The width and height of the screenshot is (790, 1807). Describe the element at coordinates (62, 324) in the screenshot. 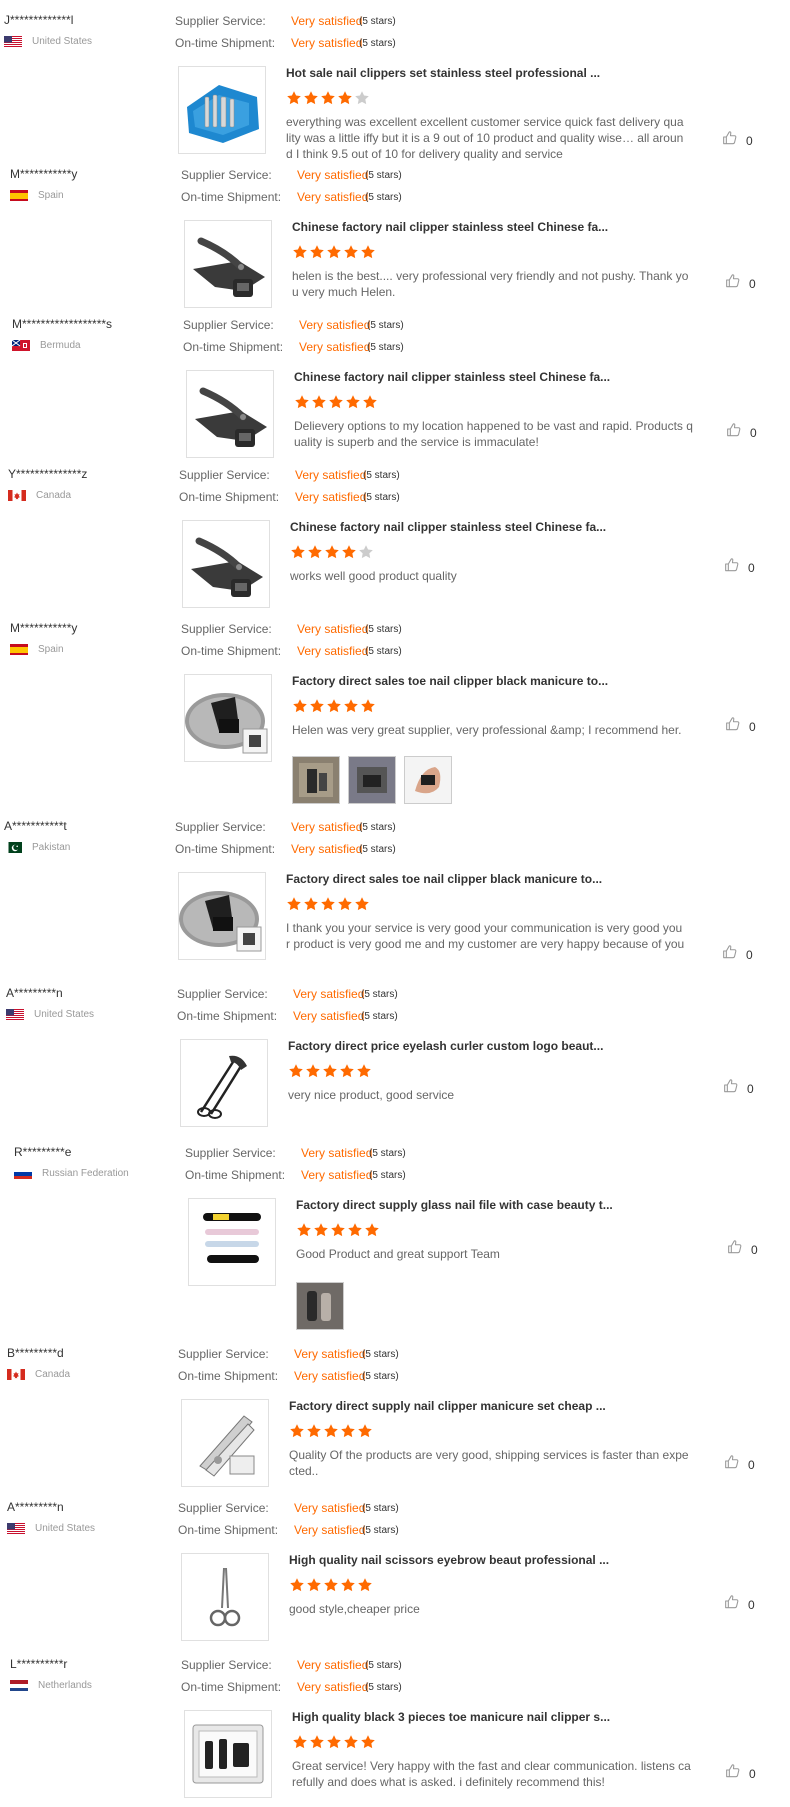

I see `buyer-name: M******************s` at that location.